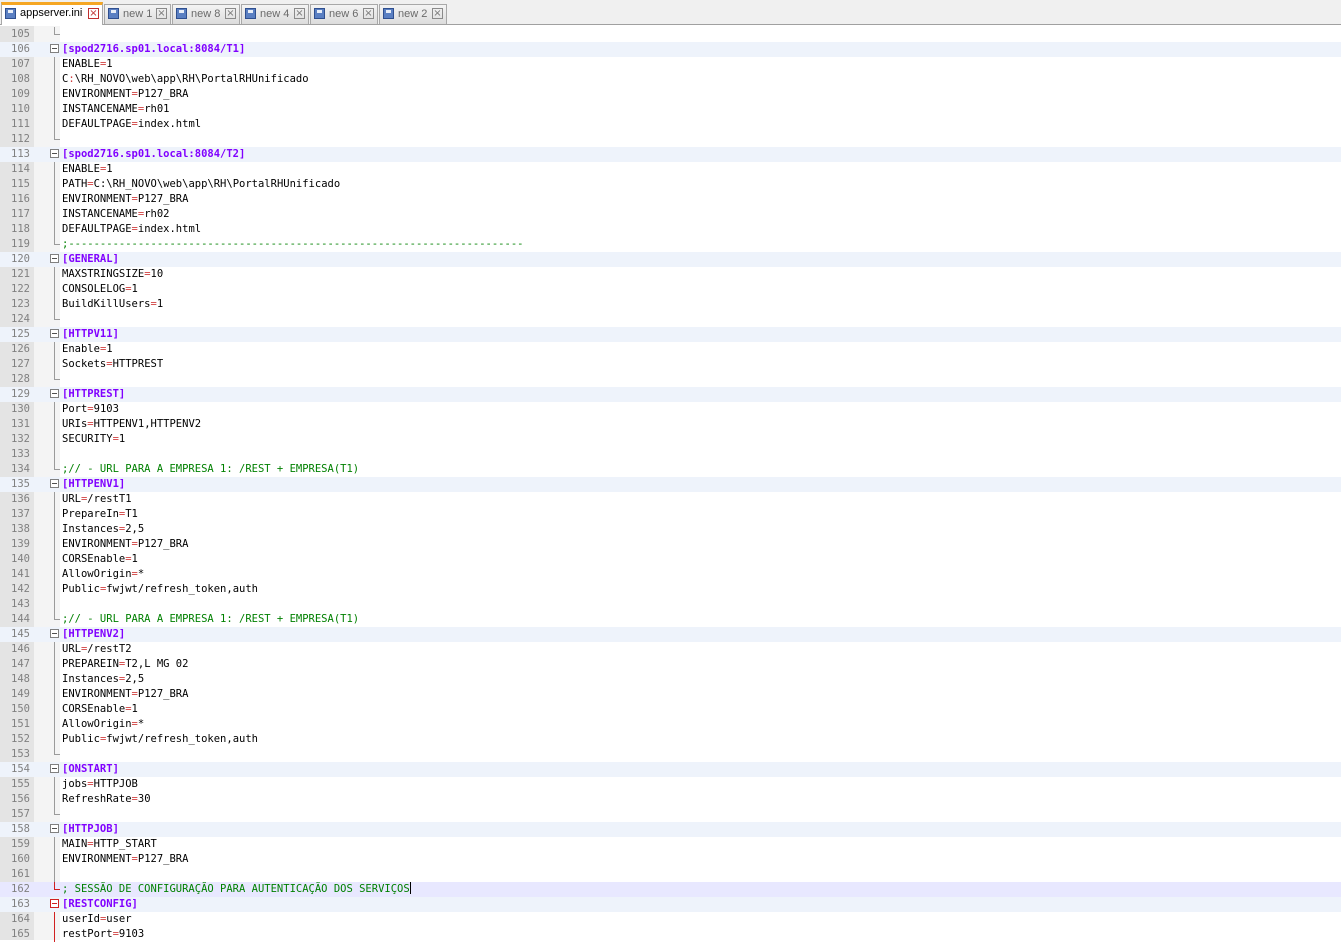  Describe the element at coordinates (670, 499) in the screenshot. I see `code-line: 136 URL=/restT1` at that location.